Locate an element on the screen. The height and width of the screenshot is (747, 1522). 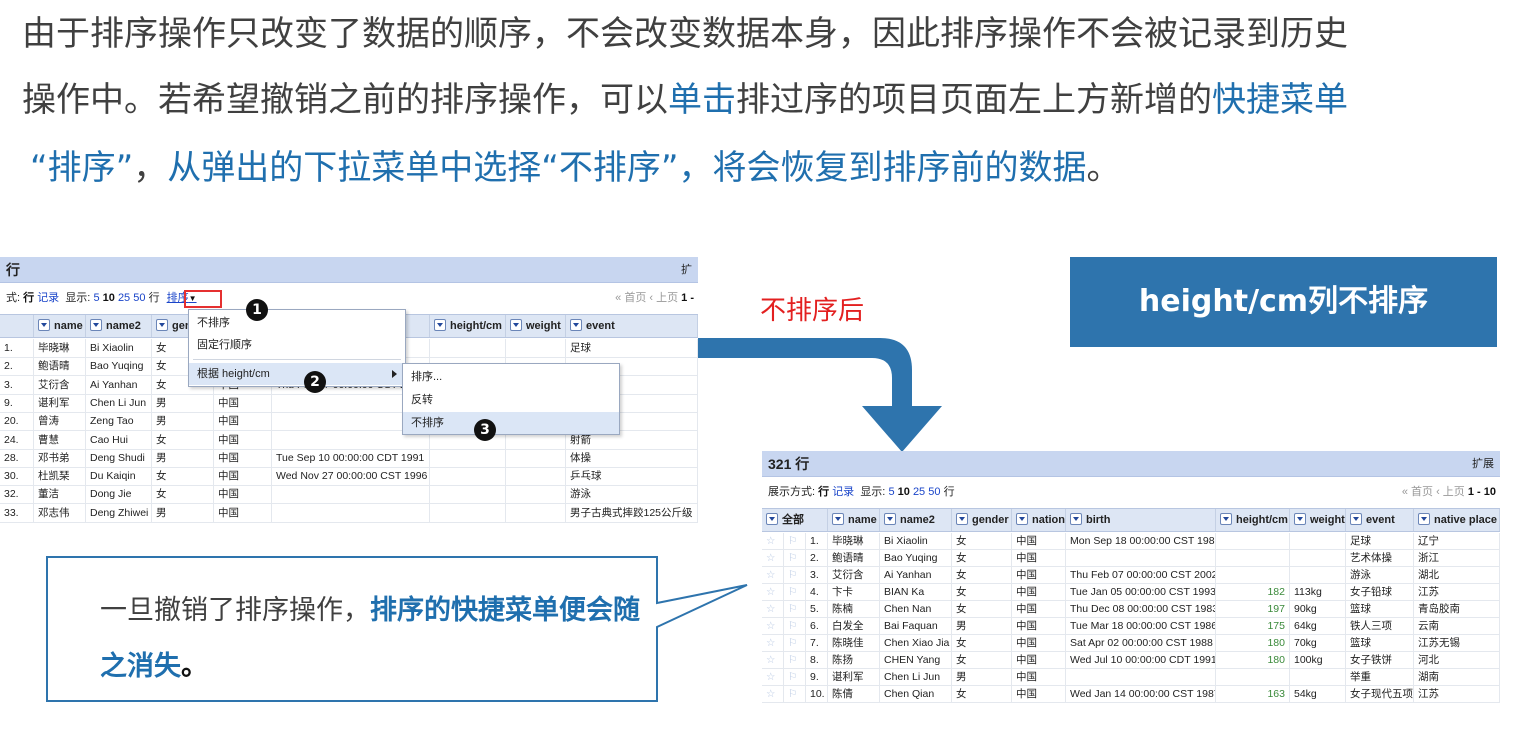
cell-height: 175 is located at coordinates (1253, 626).